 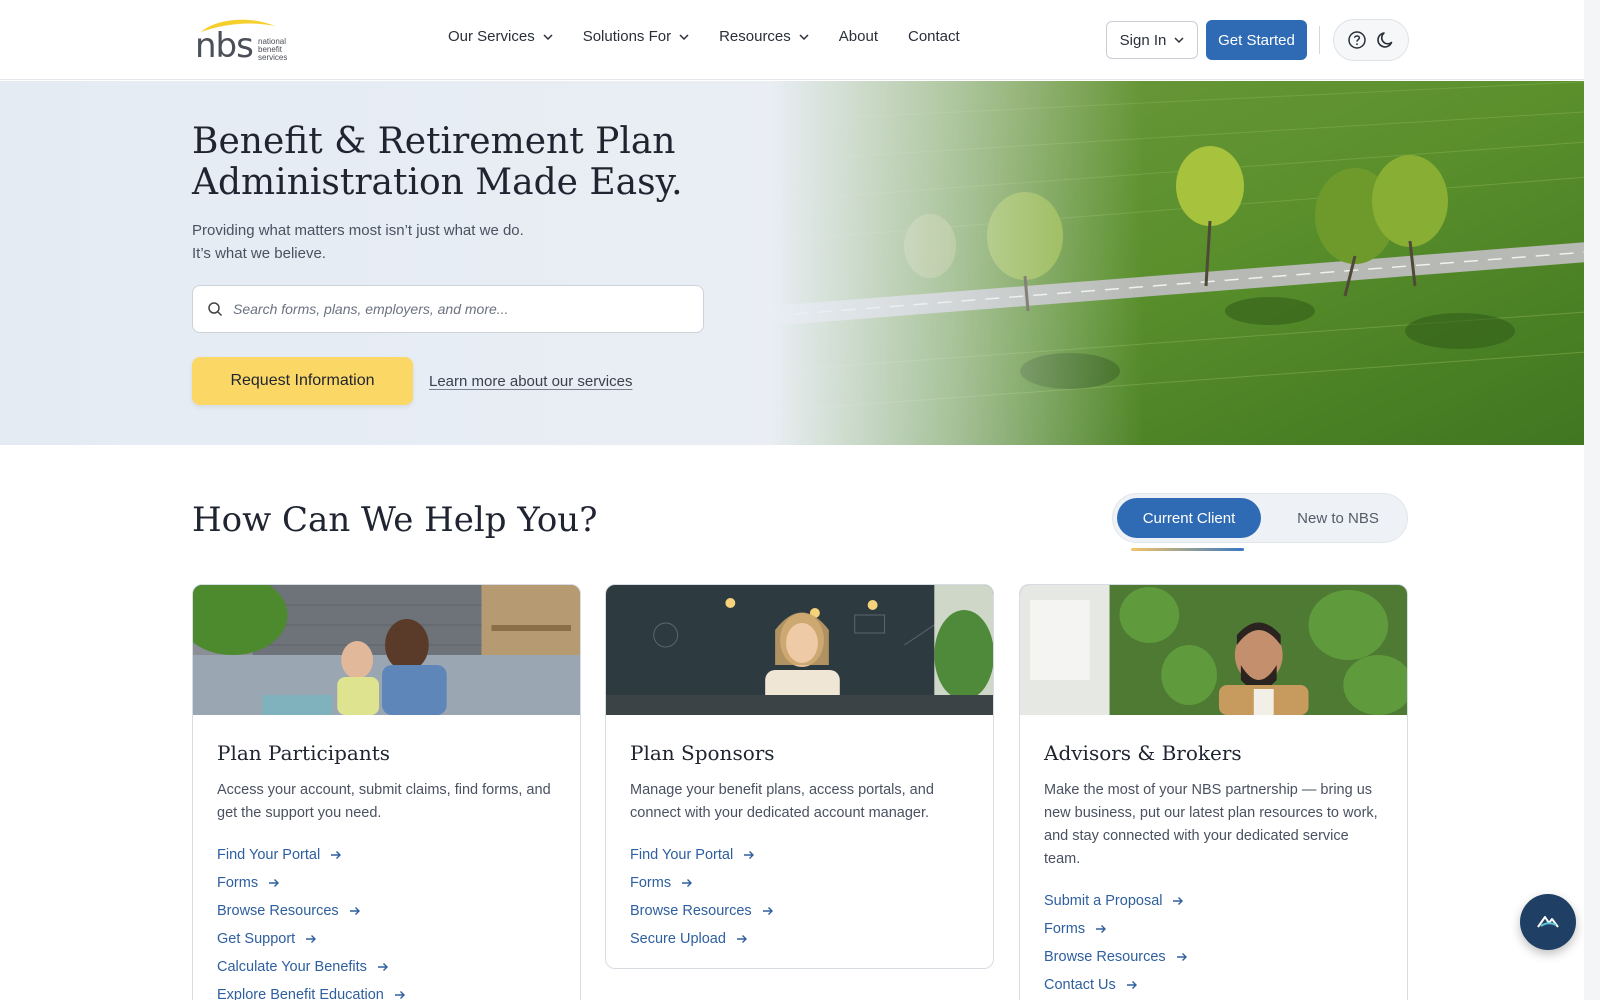 I want to click on link-contact-us: Contact Us, so click(x=1213, y=985).